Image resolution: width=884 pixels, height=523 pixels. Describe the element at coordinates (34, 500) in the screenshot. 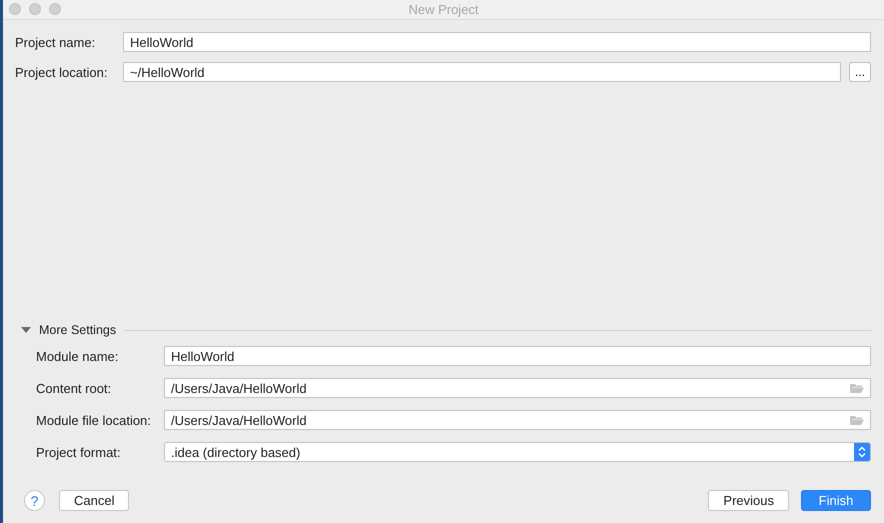

I see `help-button: ?` at that location.